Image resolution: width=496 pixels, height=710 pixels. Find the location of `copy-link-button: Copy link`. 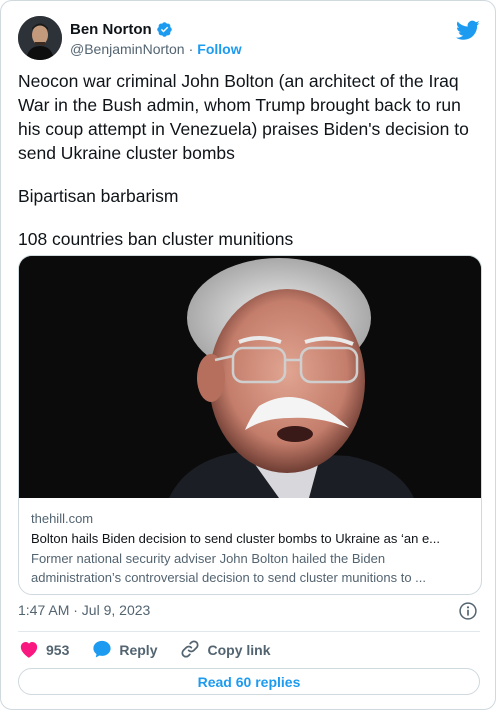

copy-link-button: Copy link is located at coordinates (225, 650).